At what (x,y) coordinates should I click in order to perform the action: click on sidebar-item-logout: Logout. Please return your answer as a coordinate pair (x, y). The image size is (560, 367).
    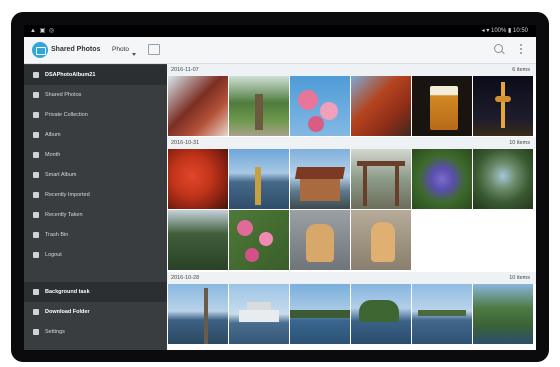
    Looking at the image, I should click on (95, 255).